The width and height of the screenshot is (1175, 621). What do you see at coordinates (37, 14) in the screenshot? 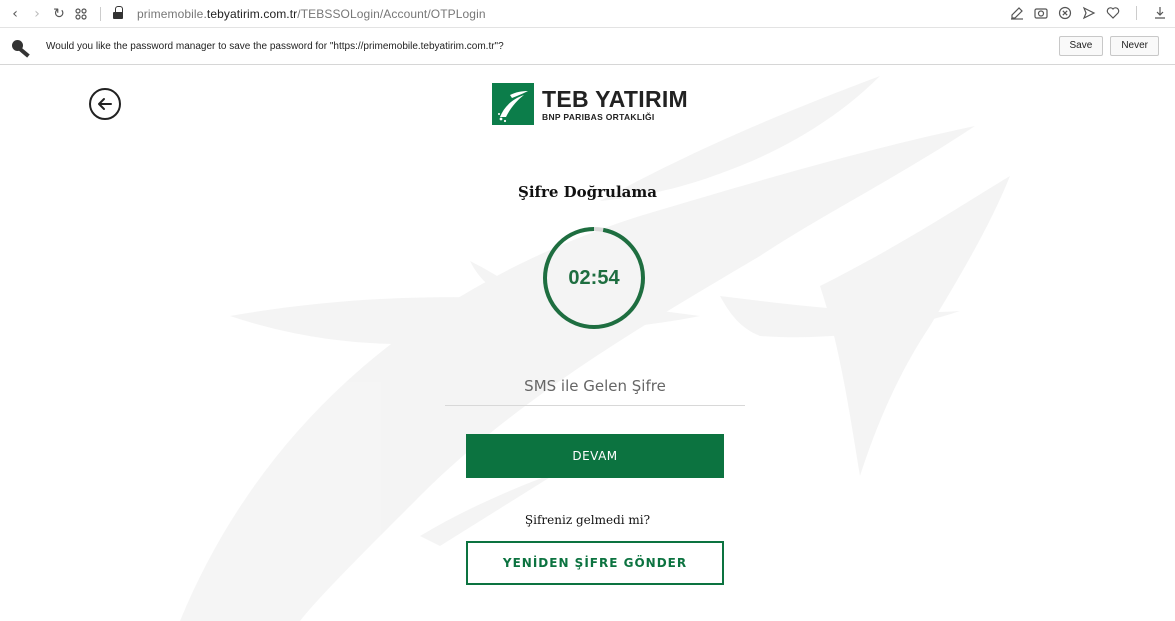
I see `forward-icon: ›` at bounding box center [37, 14].